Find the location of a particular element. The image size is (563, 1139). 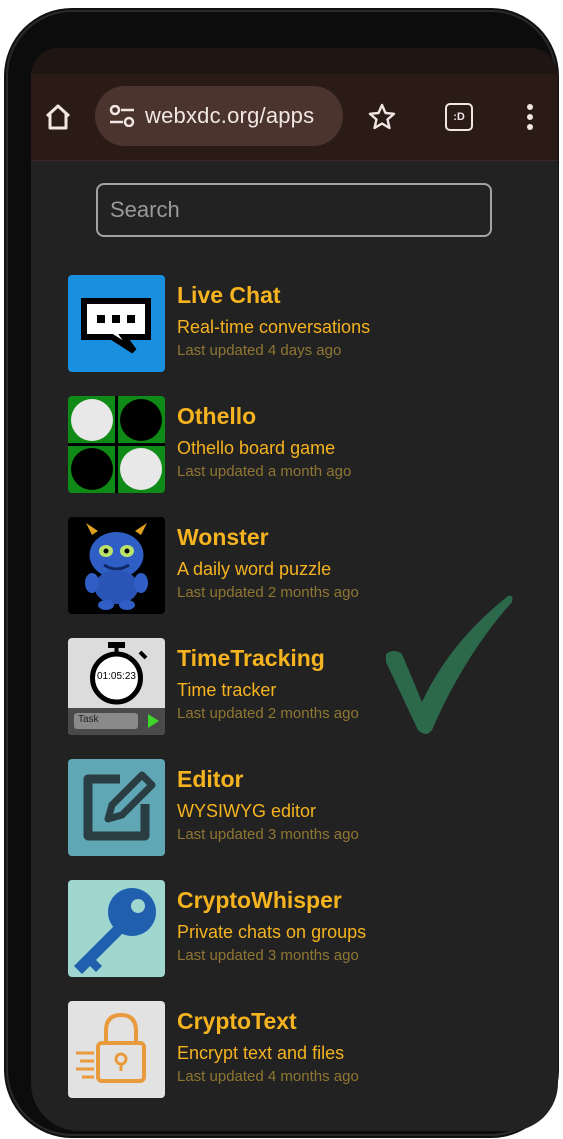

app-description: Private chats on groups is located at coordinates (272, 932).